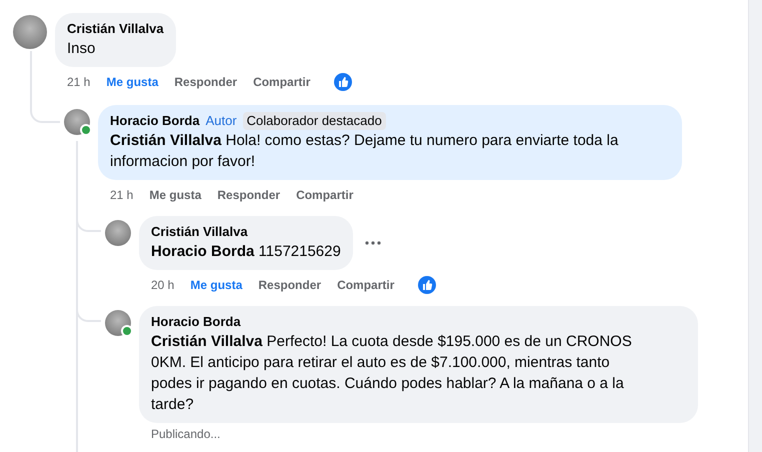  What do you see at coordinates (755, 226) in the screenshot?
I see `scrollbar` at bounding box center [755, 226].